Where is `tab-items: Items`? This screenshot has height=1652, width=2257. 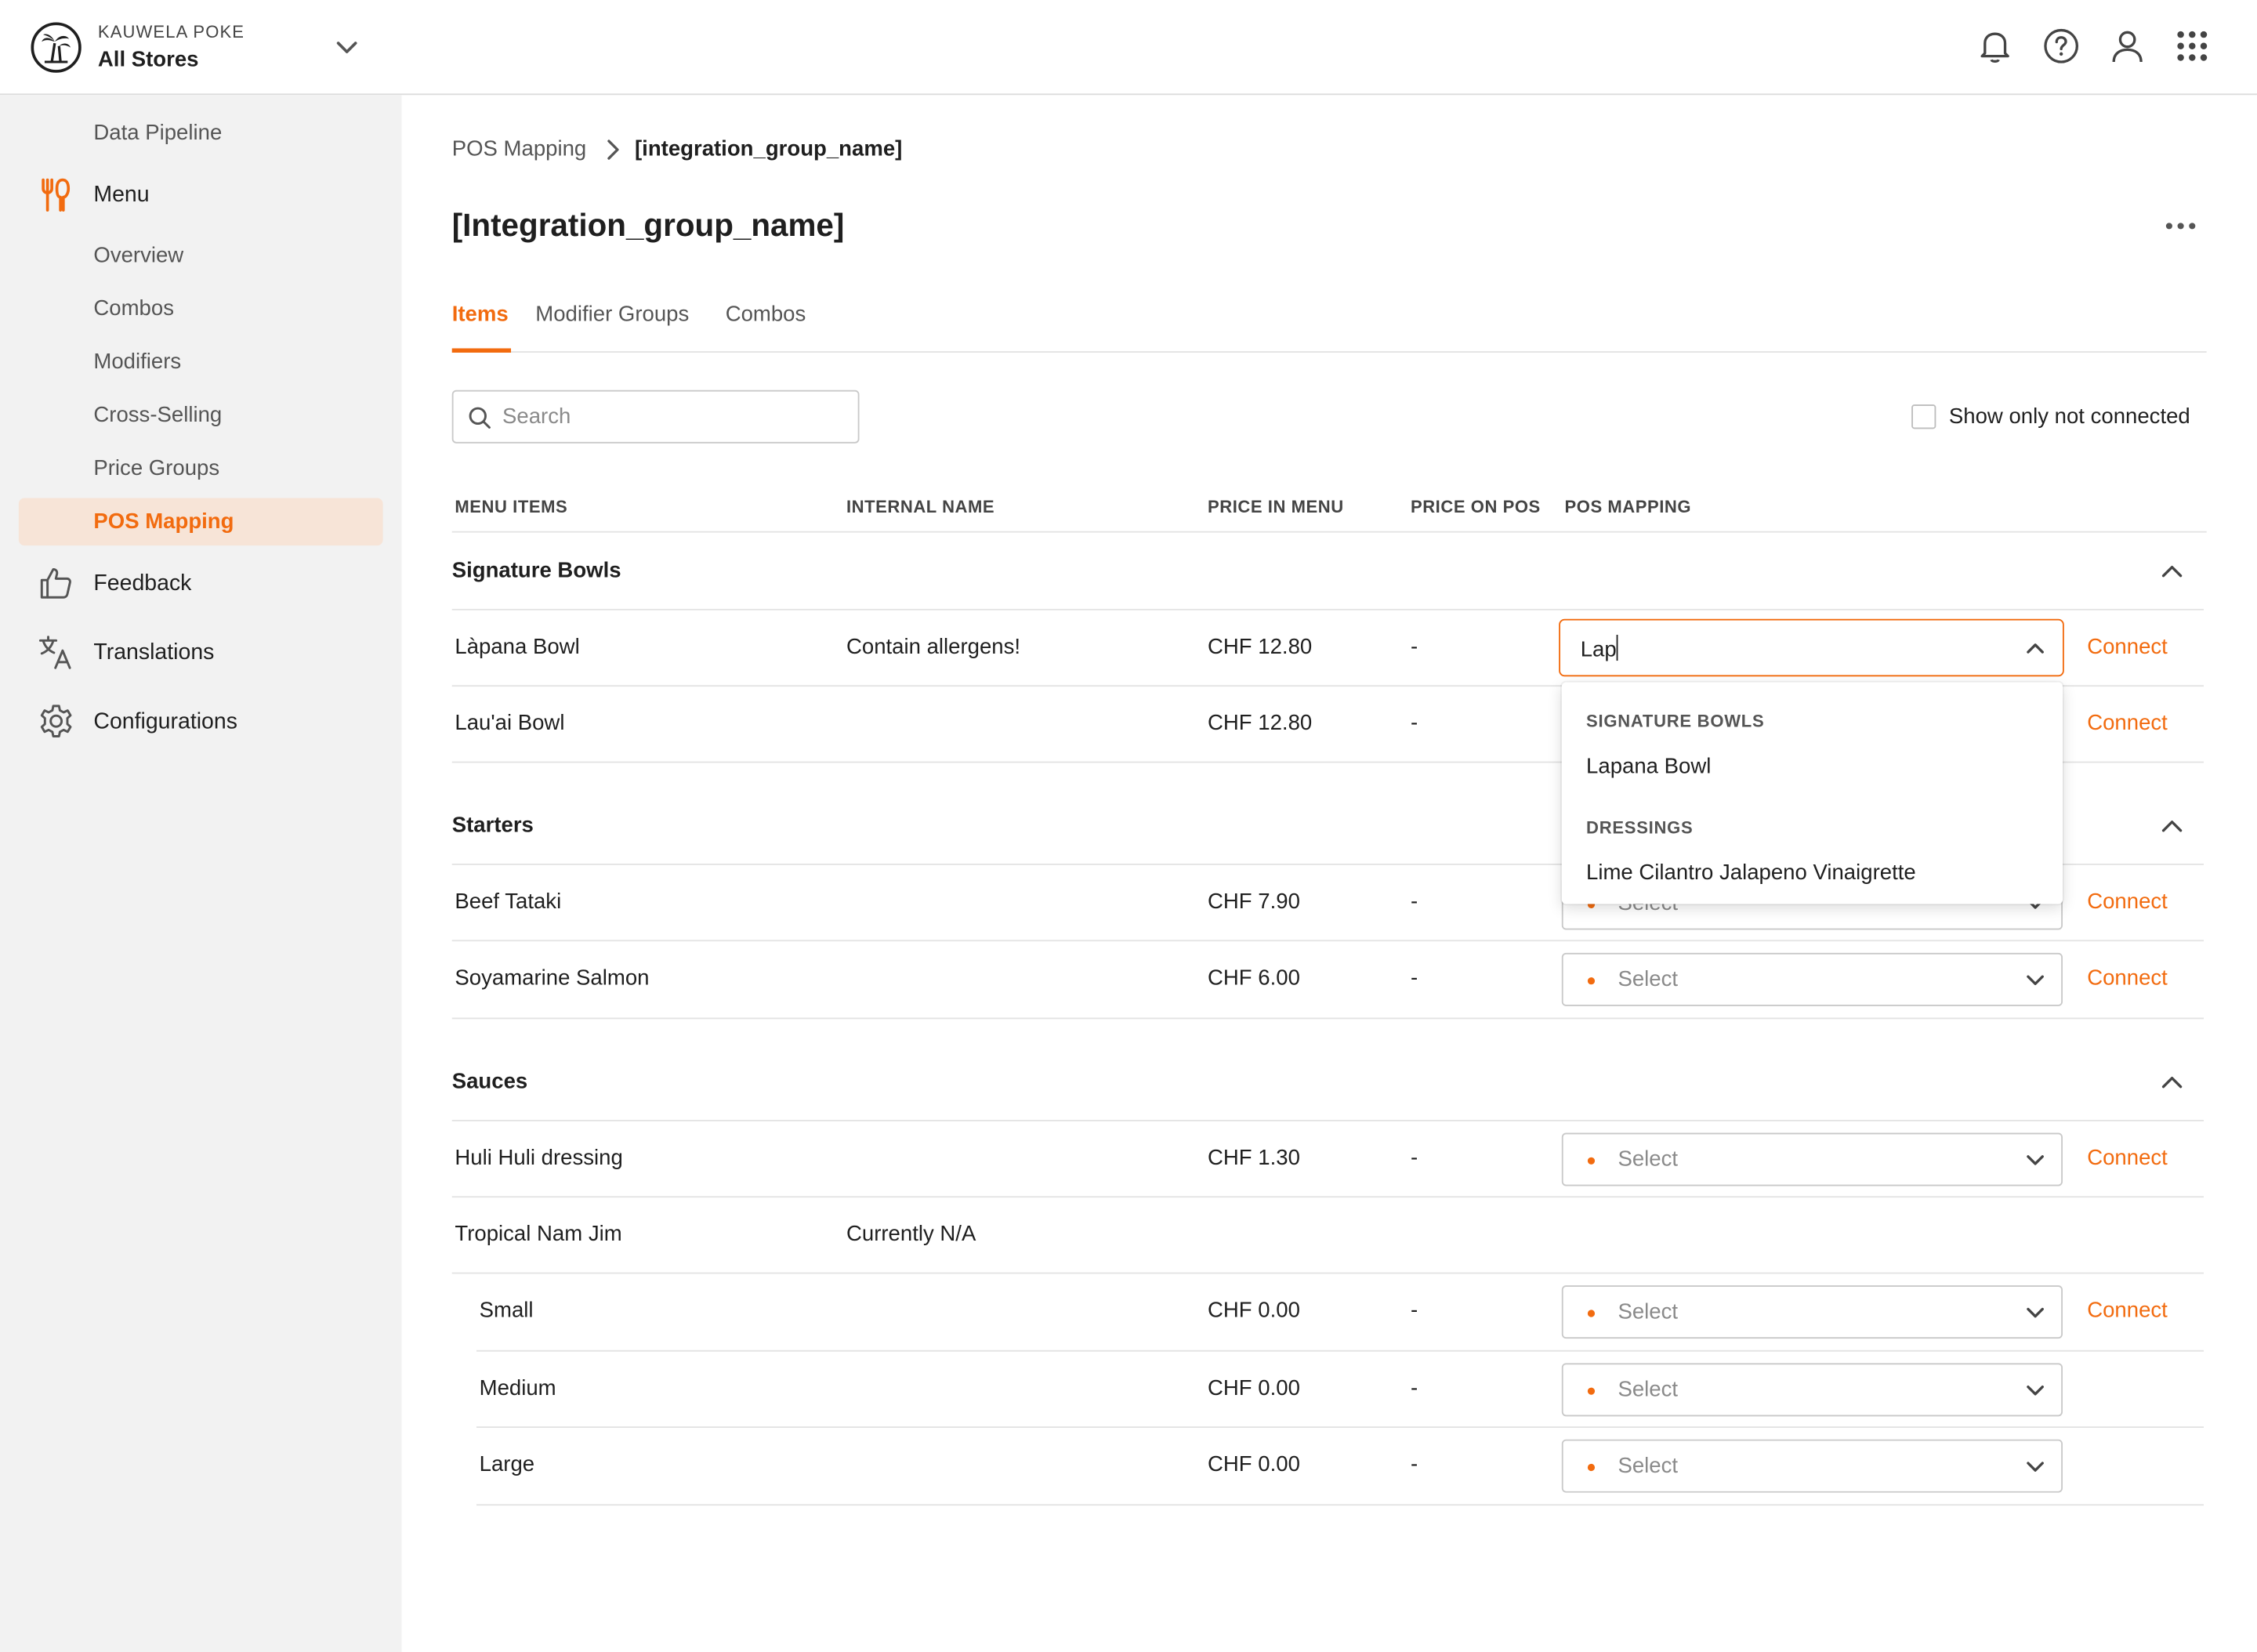
tab-items: Items is located at coordinates (481, 315).